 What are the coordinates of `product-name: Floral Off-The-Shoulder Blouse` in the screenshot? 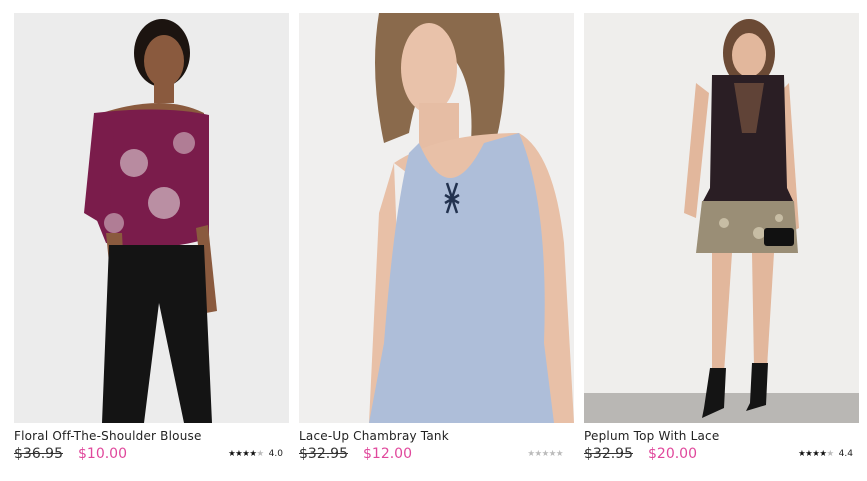 It's located at (151, 436).